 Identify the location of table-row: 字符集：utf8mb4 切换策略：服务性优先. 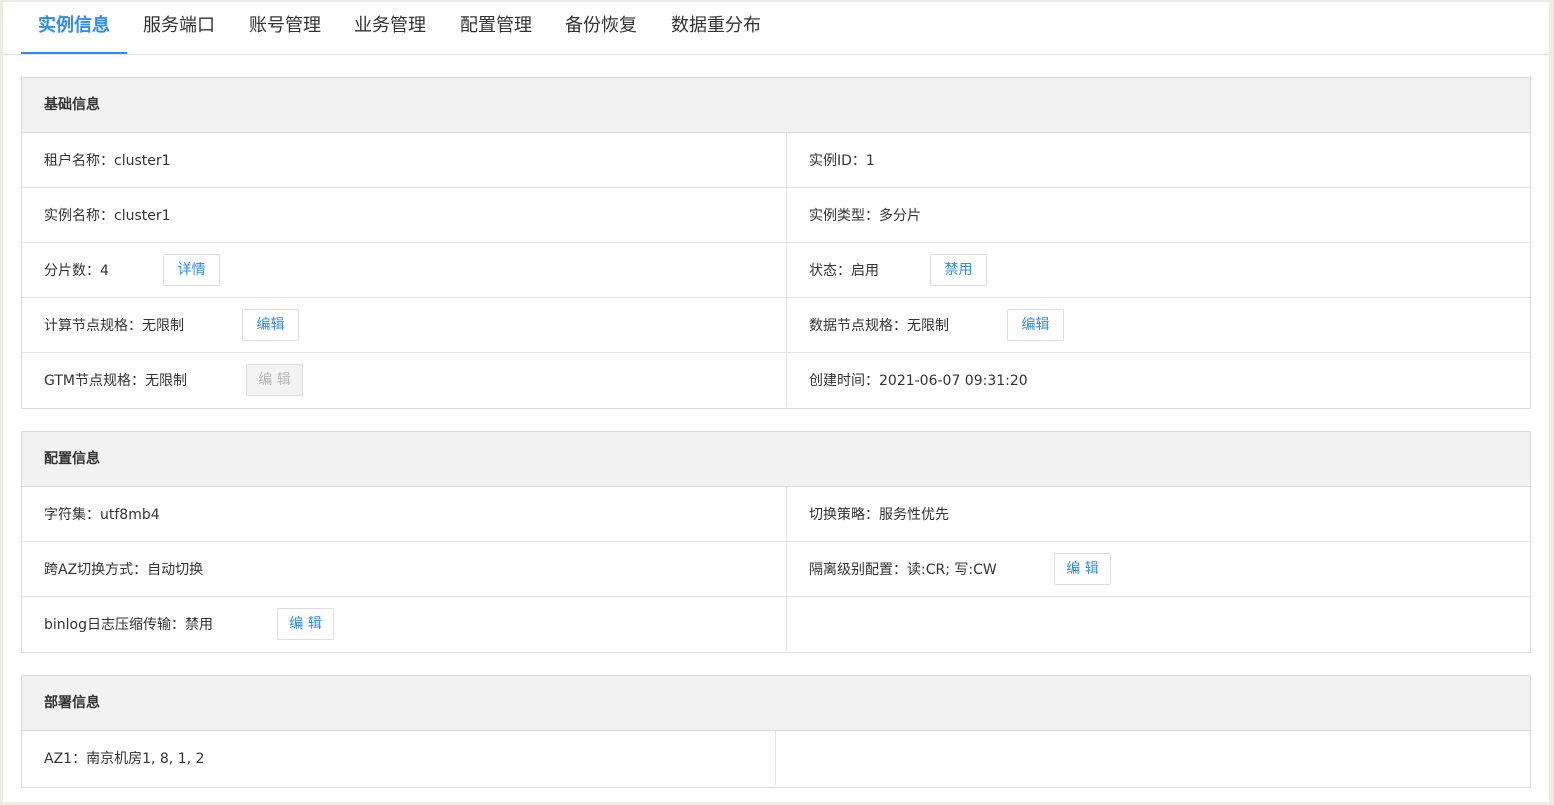
(776, 514).